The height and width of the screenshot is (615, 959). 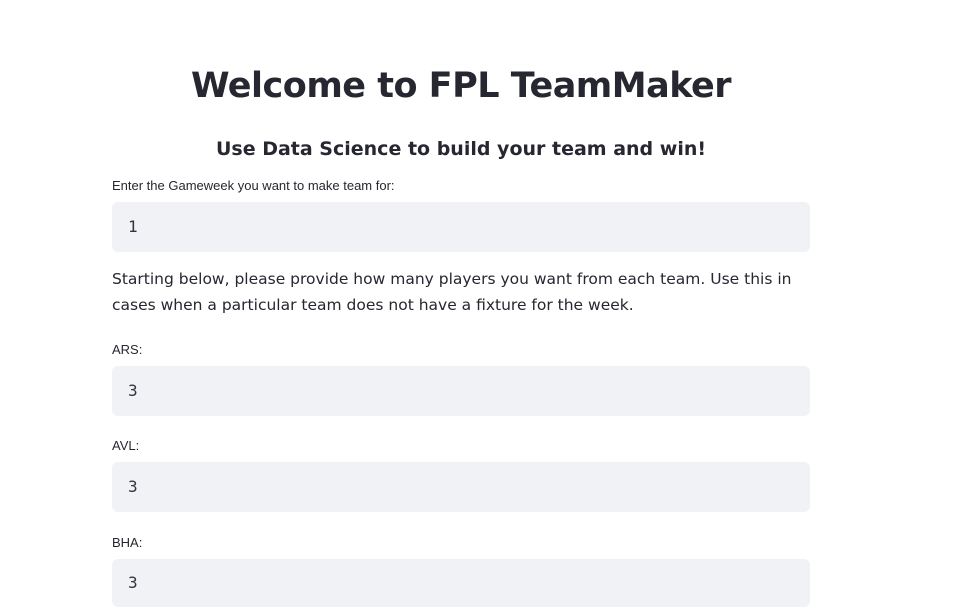 What do you see at coordinates (461, 391) in the screenshot?
I see `team-input-ars` at bounding box center [461, 391].